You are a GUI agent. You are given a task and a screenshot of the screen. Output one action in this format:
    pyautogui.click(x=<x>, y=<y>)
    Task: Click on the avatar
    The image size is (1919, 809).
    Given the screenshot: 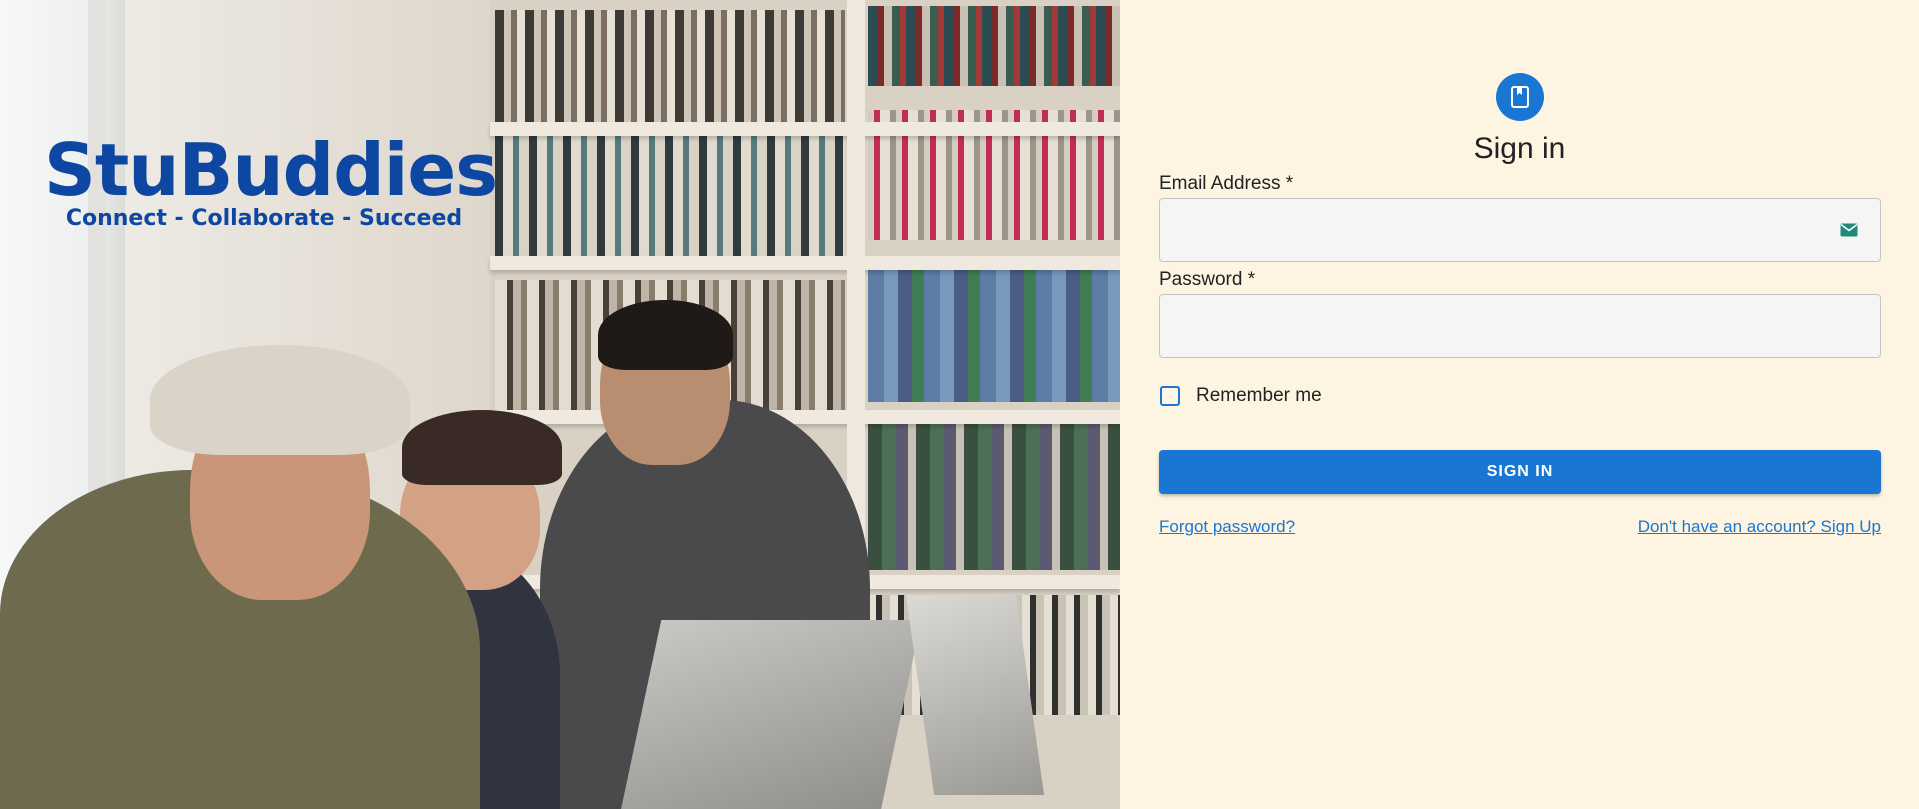 What is the action you would take?
    pyautogui.click(x=1520, y=97)
    